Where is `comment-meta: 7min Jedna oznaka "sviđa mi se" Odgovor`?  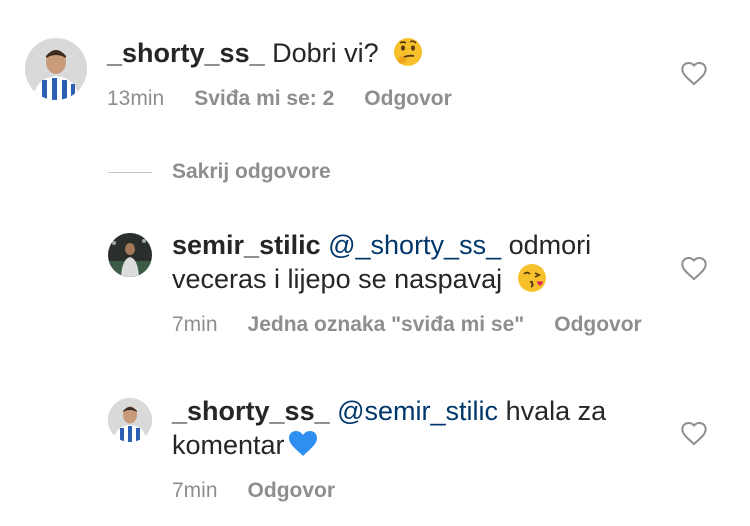
comment-meta: 7min Jedna oznaka "sviđa mi se" Odgovor is located at coordinates (407, 325).